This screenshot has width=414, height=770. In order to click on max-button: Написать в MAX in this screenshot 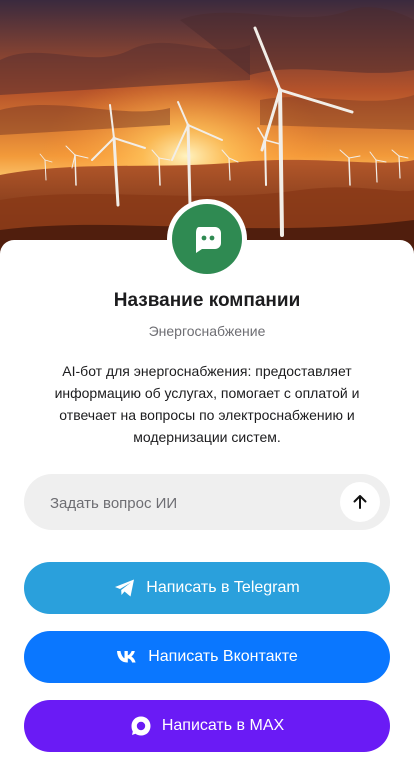, I will do `click(207, 726)`.